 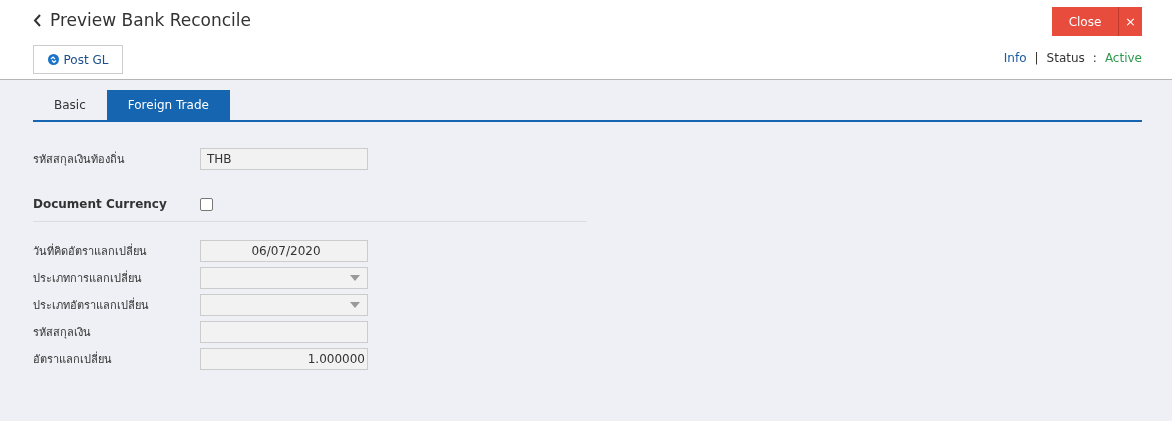 I want to click on section-label: Document Currency, so click(x=100, y=204).